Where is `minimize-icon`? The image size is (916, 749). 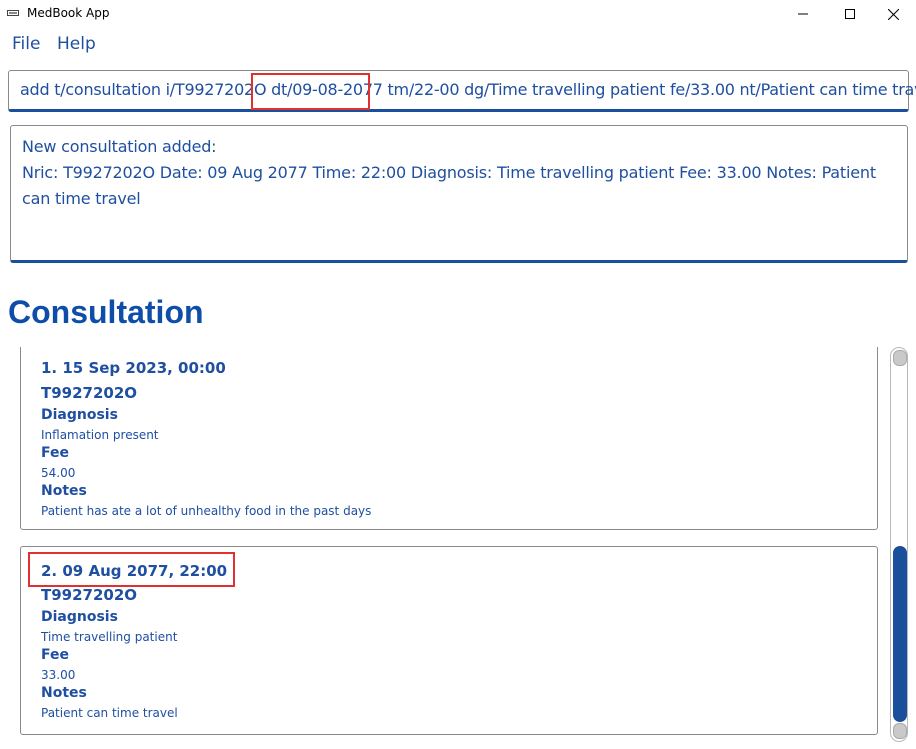 minimize-icon is located at coordinates (803, 14).